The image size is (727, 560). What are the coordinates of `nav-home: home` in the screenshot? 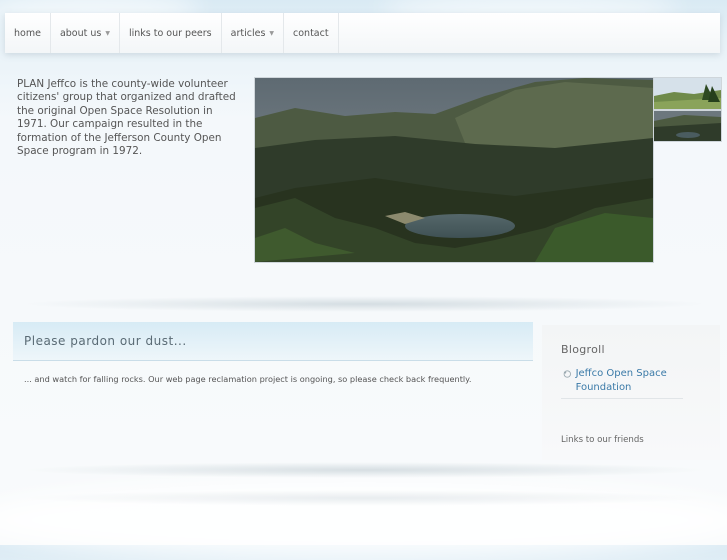 It's located at (28, 33).